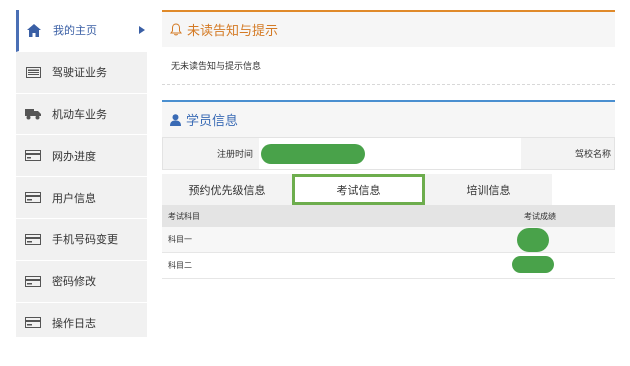 The image size is (630, 366). What do you see at coordinates (180, 239) in the screenshot?
I see `exam-subject: 科目一` at bounding box center [180, 239].